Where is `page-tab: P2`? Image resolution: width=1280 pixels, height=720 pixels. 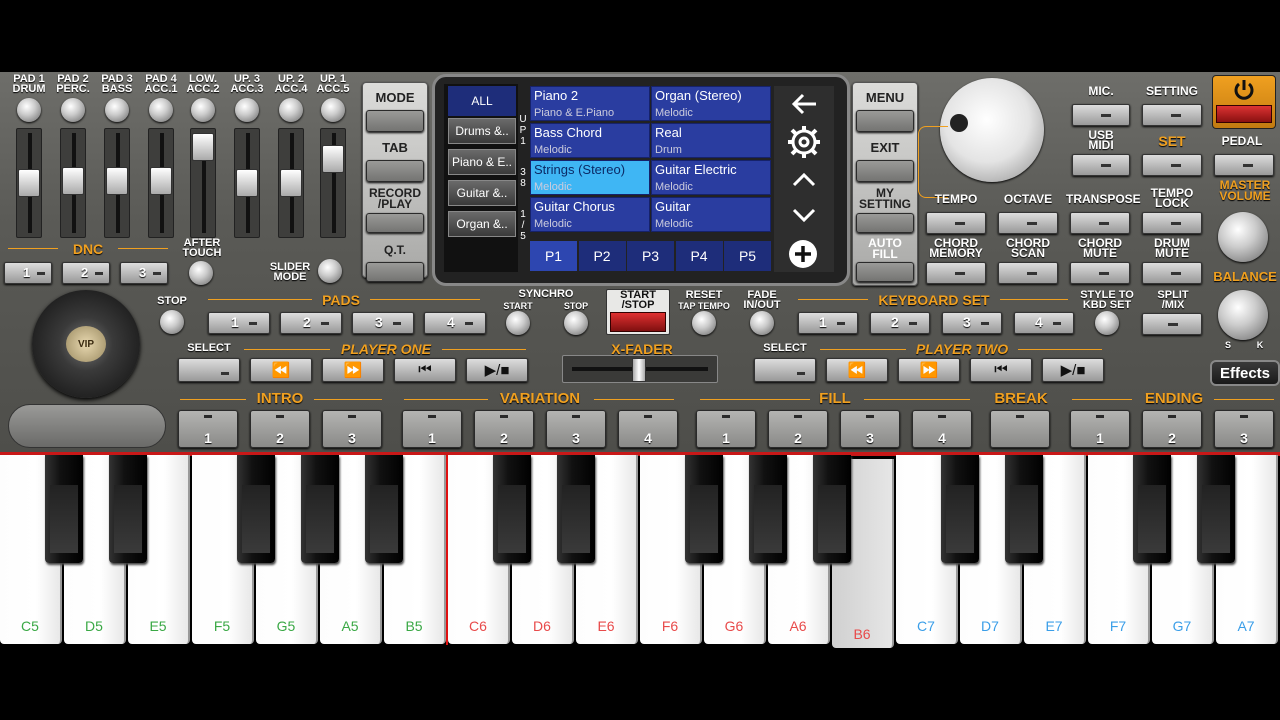
page-tab: P2 is located at coordinates (602, 256).